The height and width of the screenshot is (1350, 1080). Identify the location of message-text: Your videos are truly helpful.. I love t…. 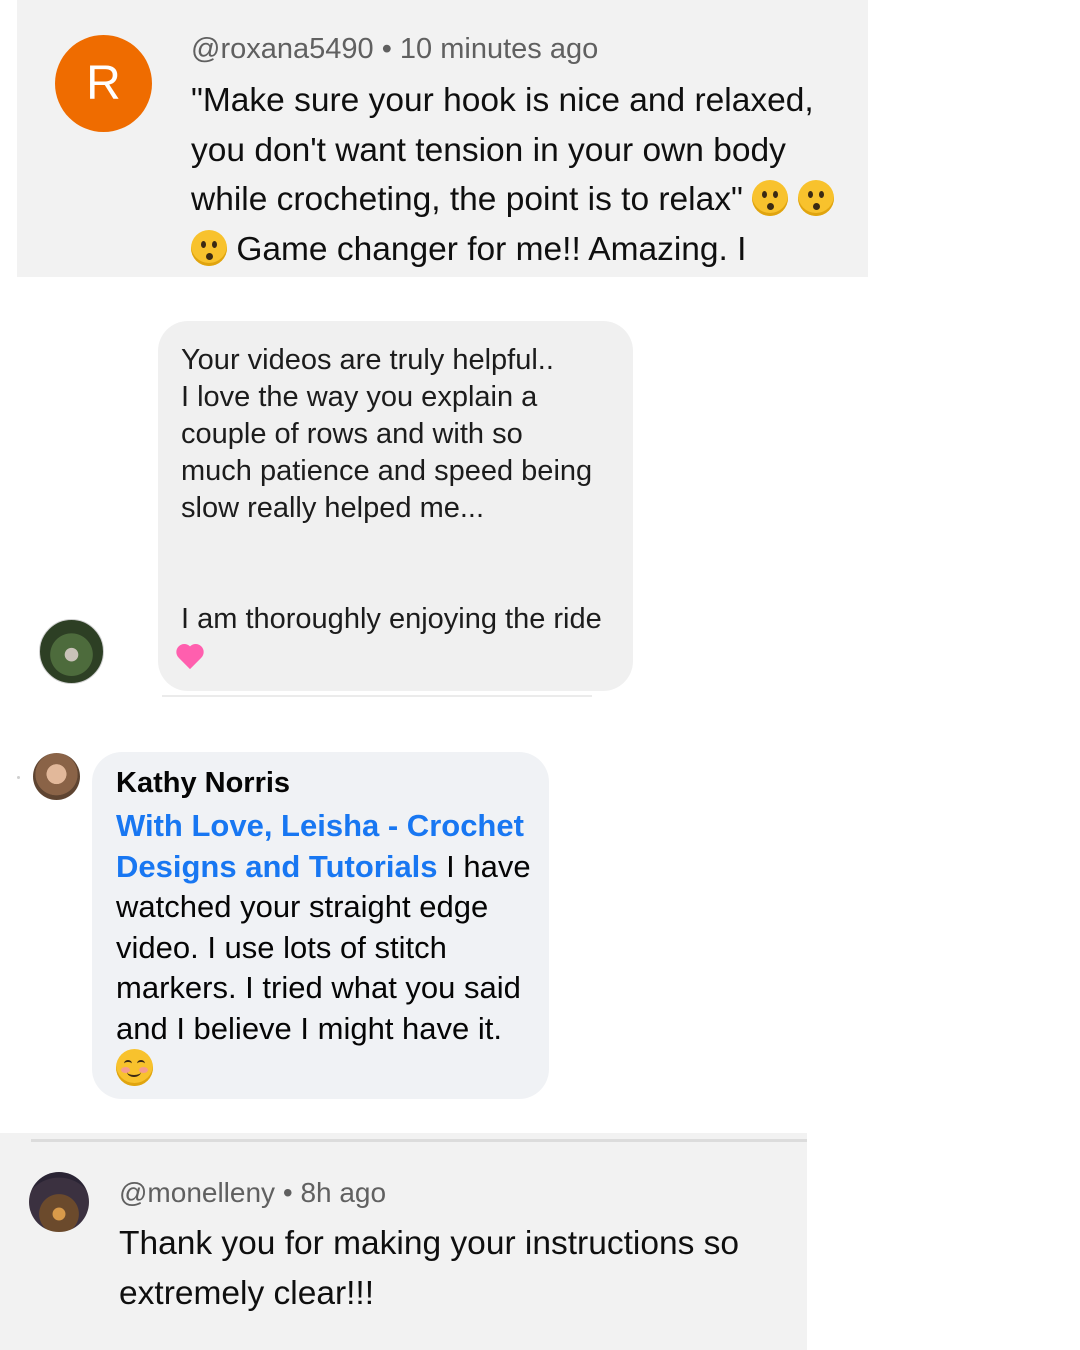
(401, 508).